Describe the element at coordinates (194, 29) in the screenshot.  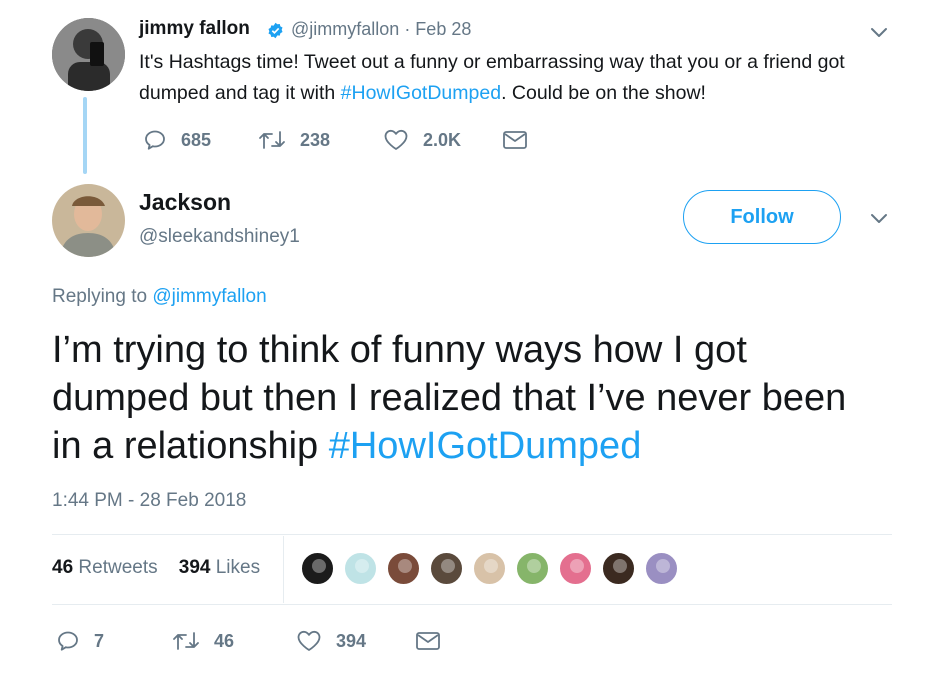
I see `parent-author-name: jimmy fallon` at that location.